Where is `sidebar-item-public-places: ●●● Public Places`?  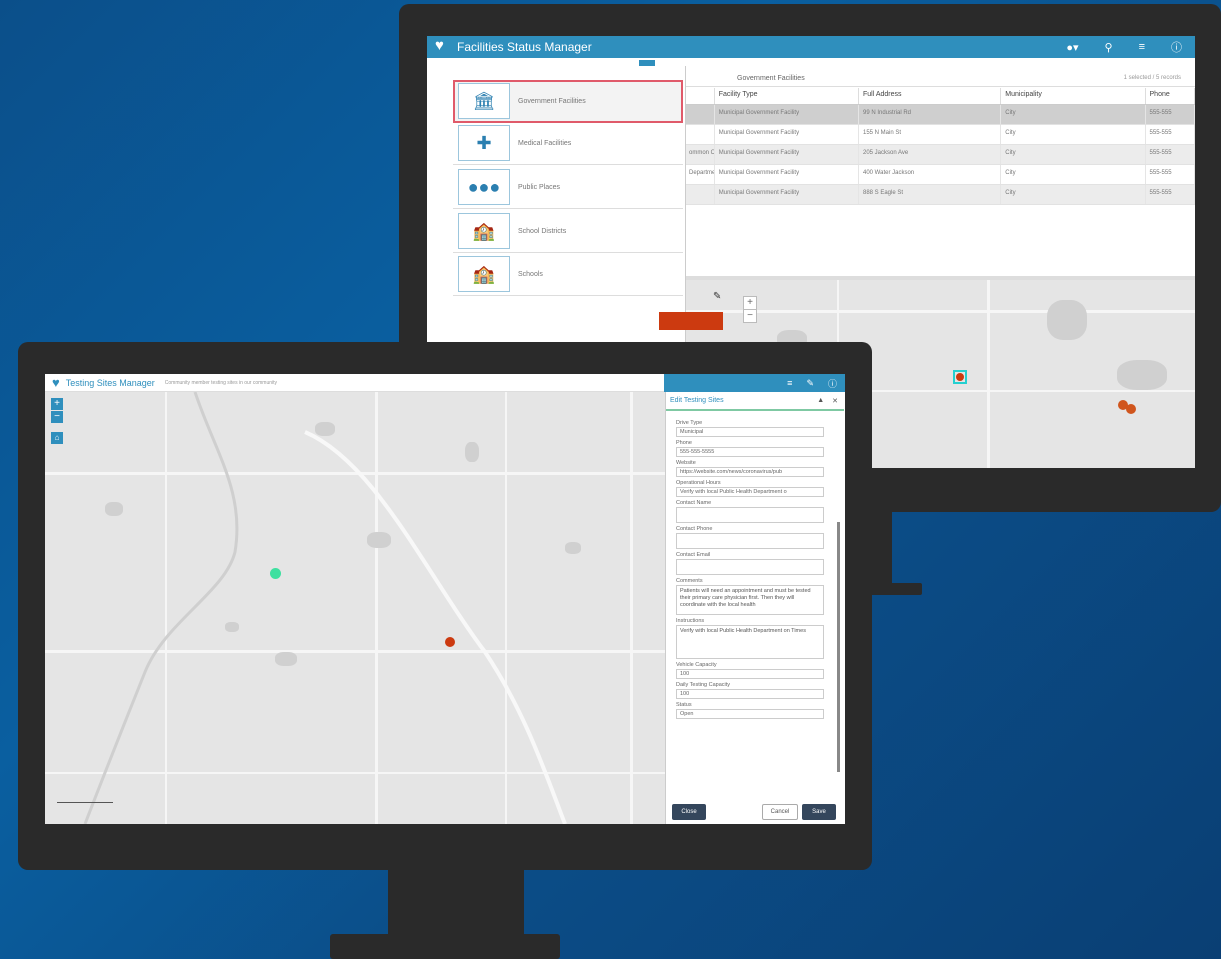 sidebar-item-public-places: ●●● Public Places is located at coordinates (568, 187).